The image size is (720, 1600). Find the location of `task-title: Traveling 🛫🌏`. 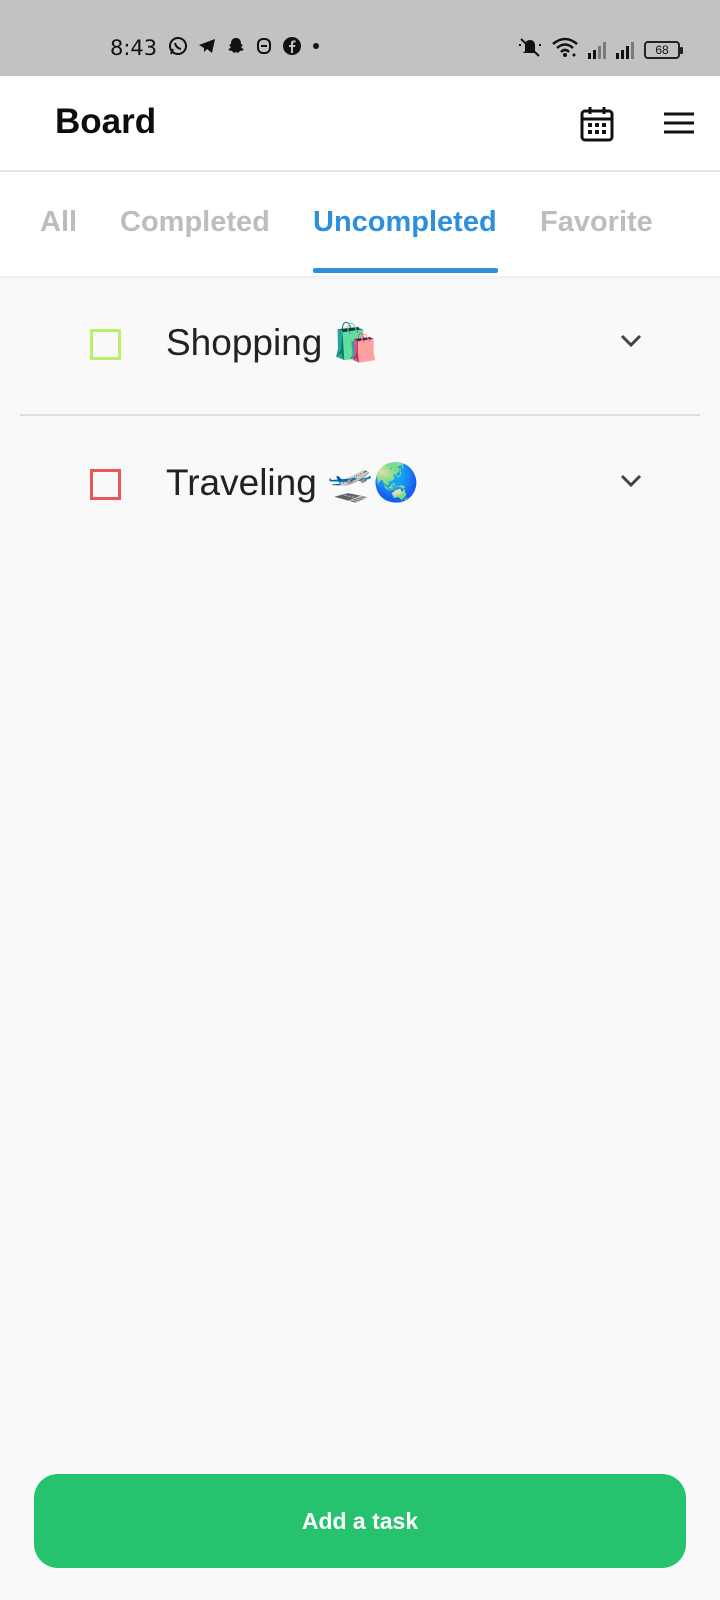

task-title: Traveling 🛫🌏 is located at coordinates (293, 482).